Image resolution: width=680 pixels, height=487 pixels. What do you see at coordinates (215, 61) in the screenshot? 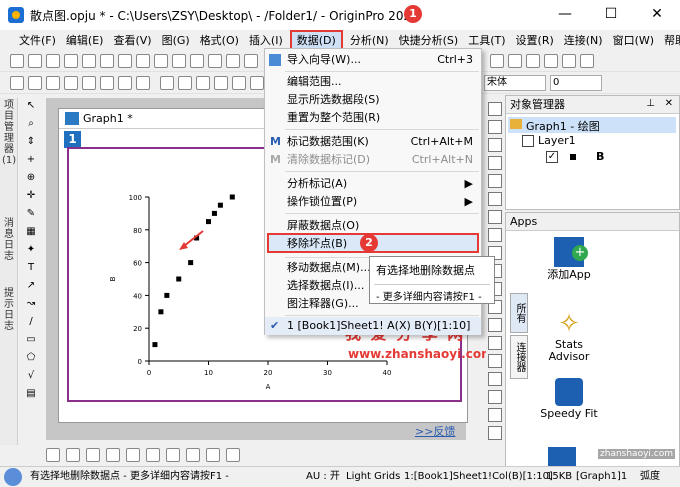
I see `duplicate-icon` at bounding box center [215, 61].